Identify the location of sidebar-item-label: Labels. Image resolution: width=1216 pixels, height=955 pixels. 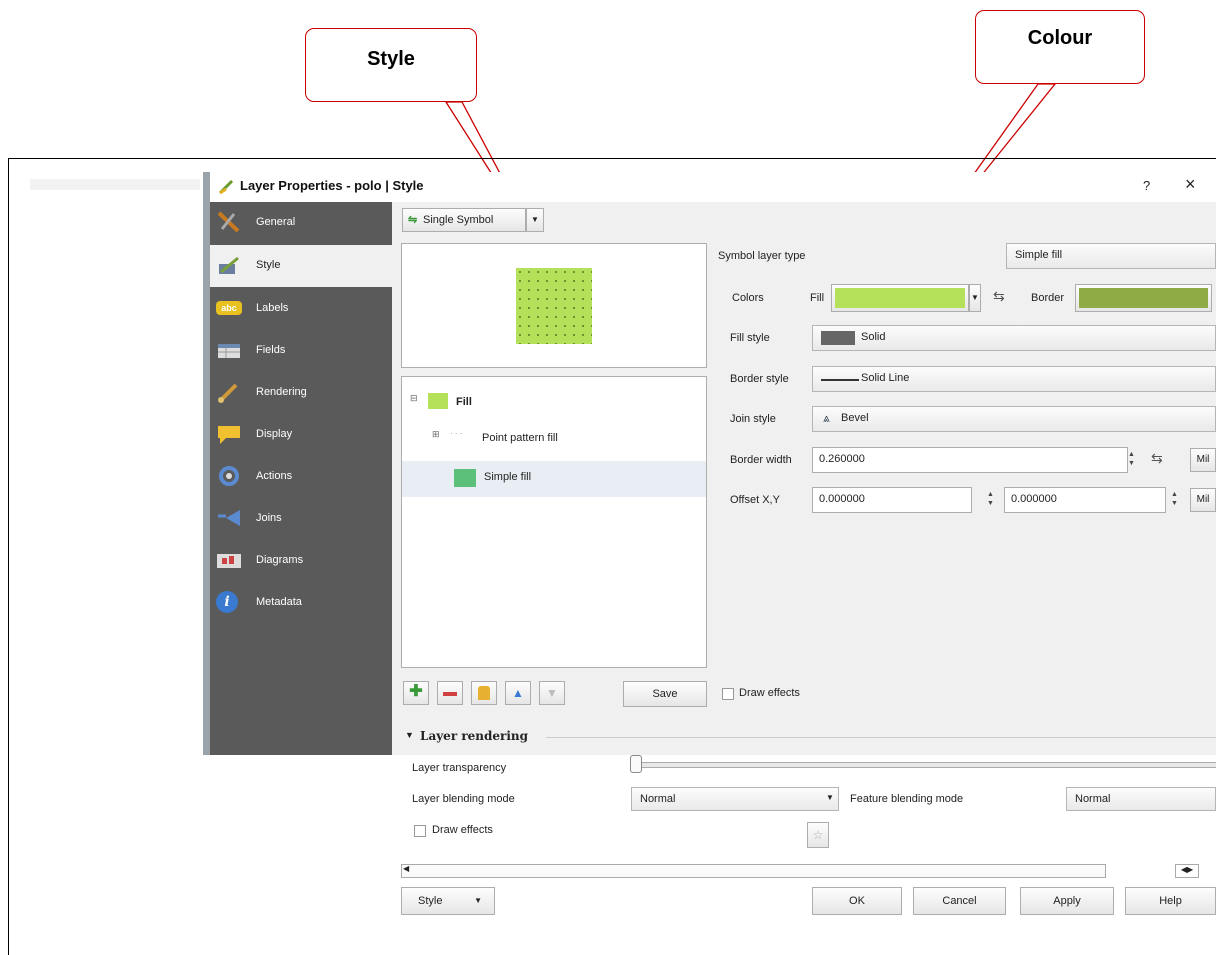
(272, 308).